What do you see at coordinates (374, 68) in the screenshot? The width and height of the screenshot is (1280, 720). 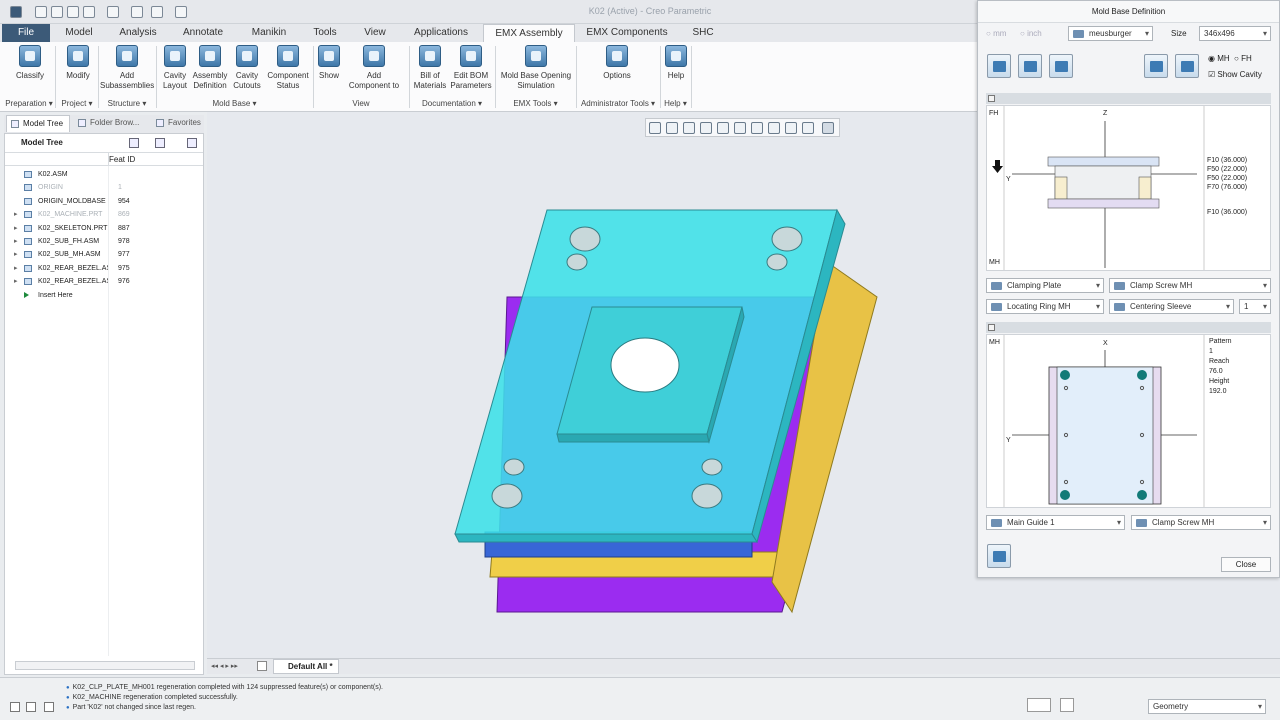 I see `add-component-button: Add Component to` at bounding box center [374, 68].